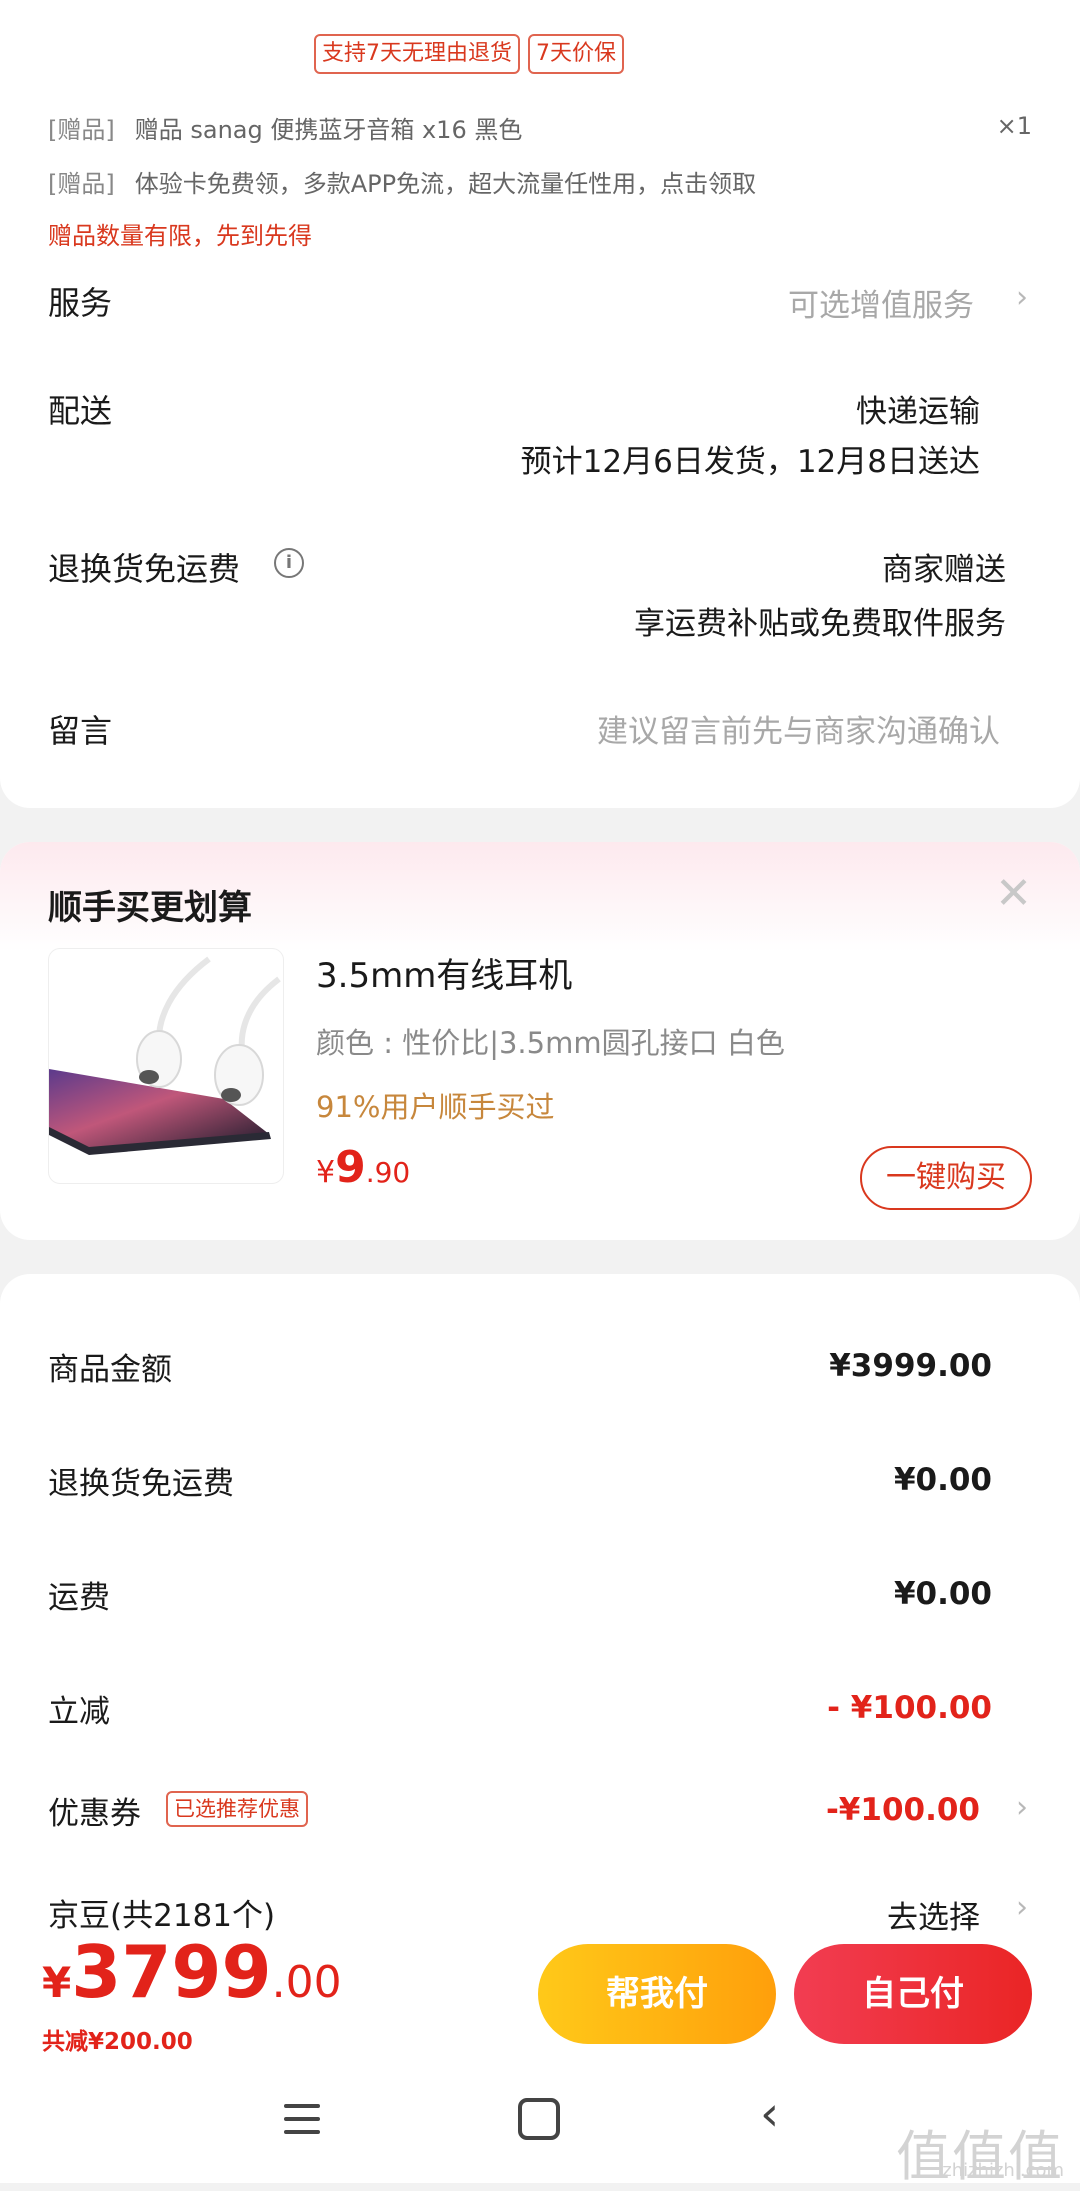 Image resolution: width=1080 pixels, height=2191 pixels. I want to click on total-integer: 3799, so click(171, 1972).